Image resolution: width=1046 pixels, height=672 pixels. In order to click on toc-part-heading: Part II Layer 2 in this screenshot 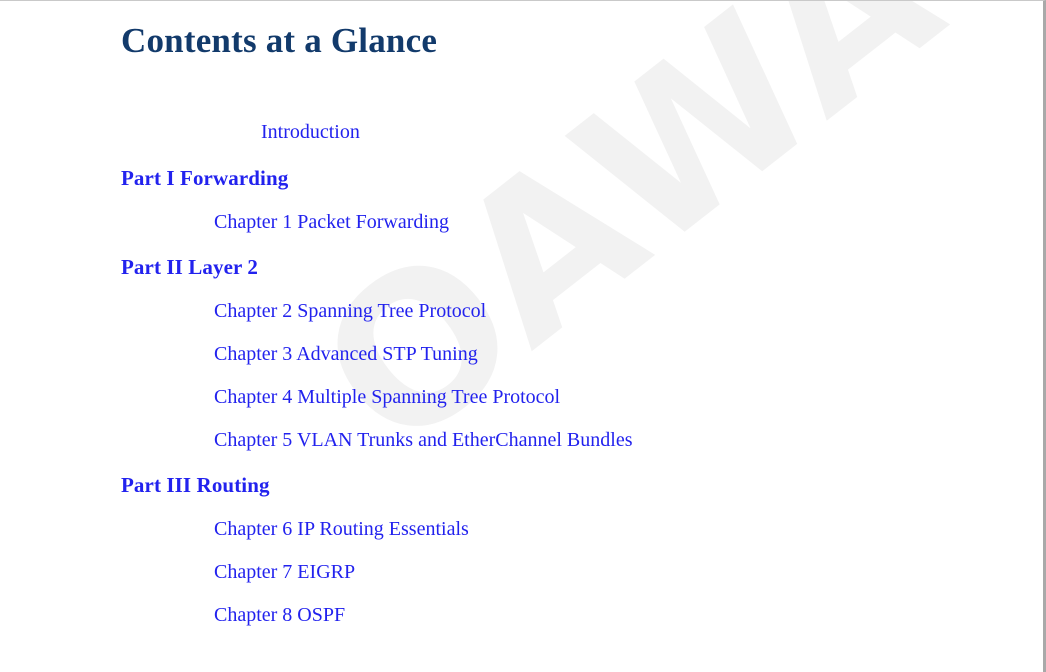, I will do `click(521, 267)`.